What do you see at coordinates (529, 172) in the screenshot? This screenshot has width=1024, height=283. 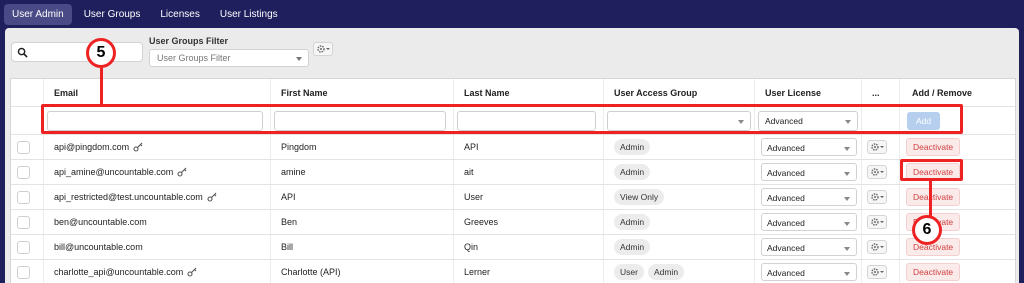 I see `last-name-cell: ait` at bounding box center [529, 172].